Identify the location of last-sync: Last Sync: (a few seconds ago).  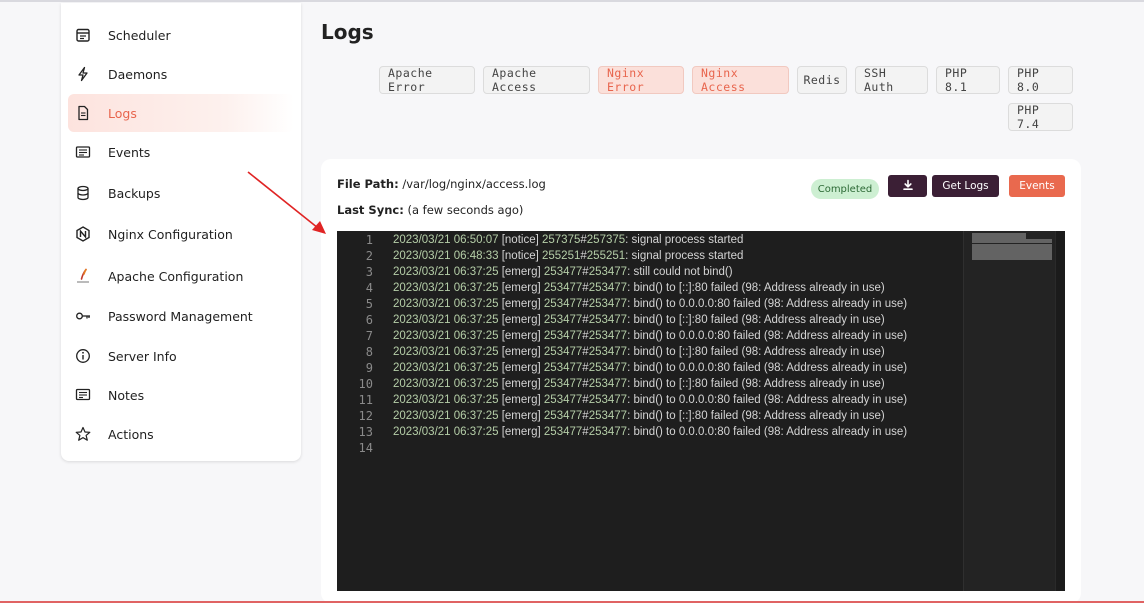
(430, 210).